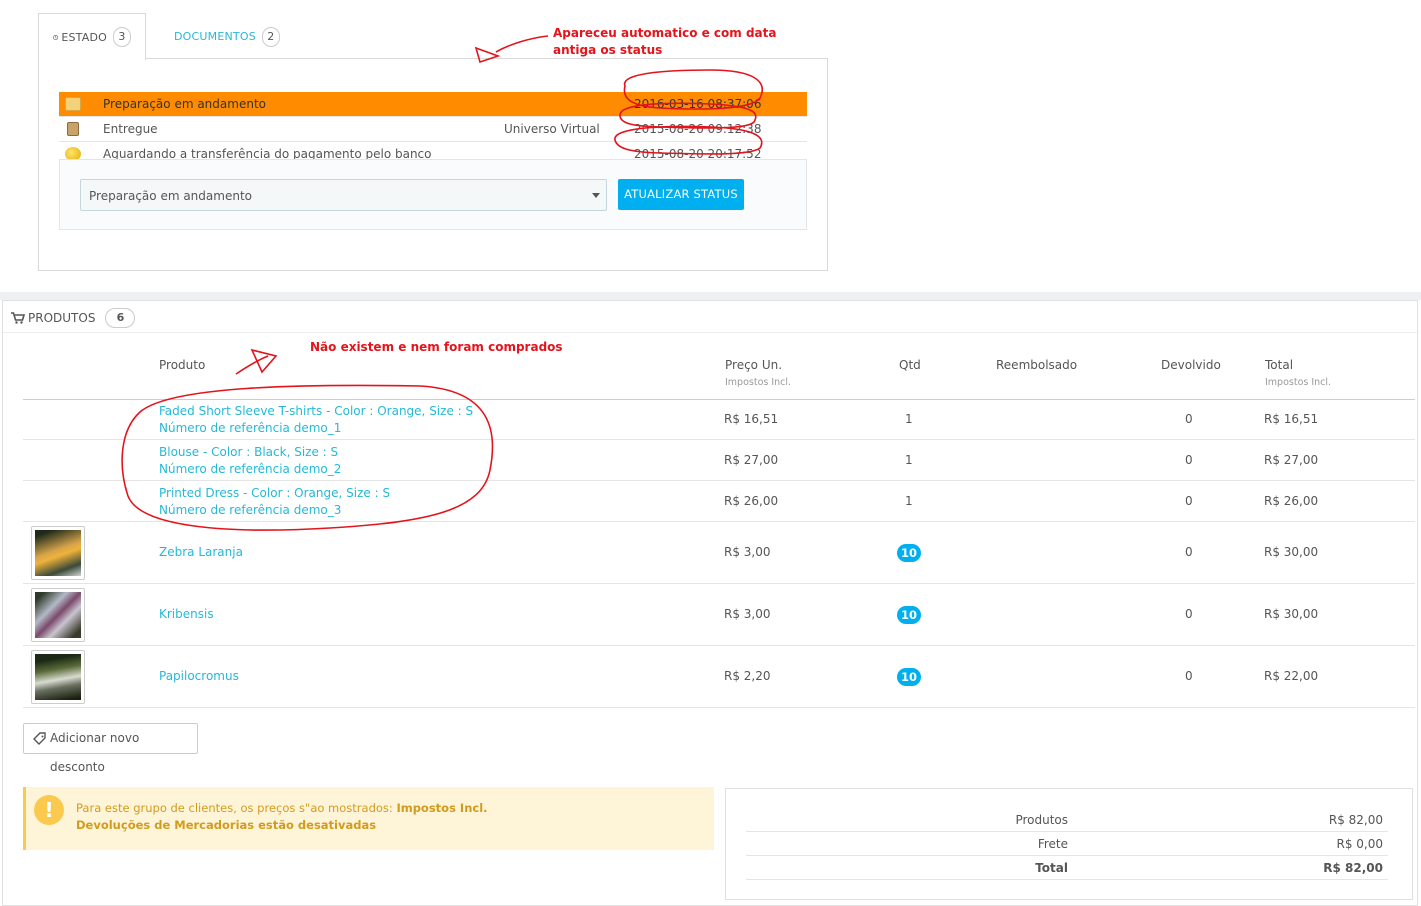  I want to click on tab-estado: ESTADO 3, so click(92, 36).